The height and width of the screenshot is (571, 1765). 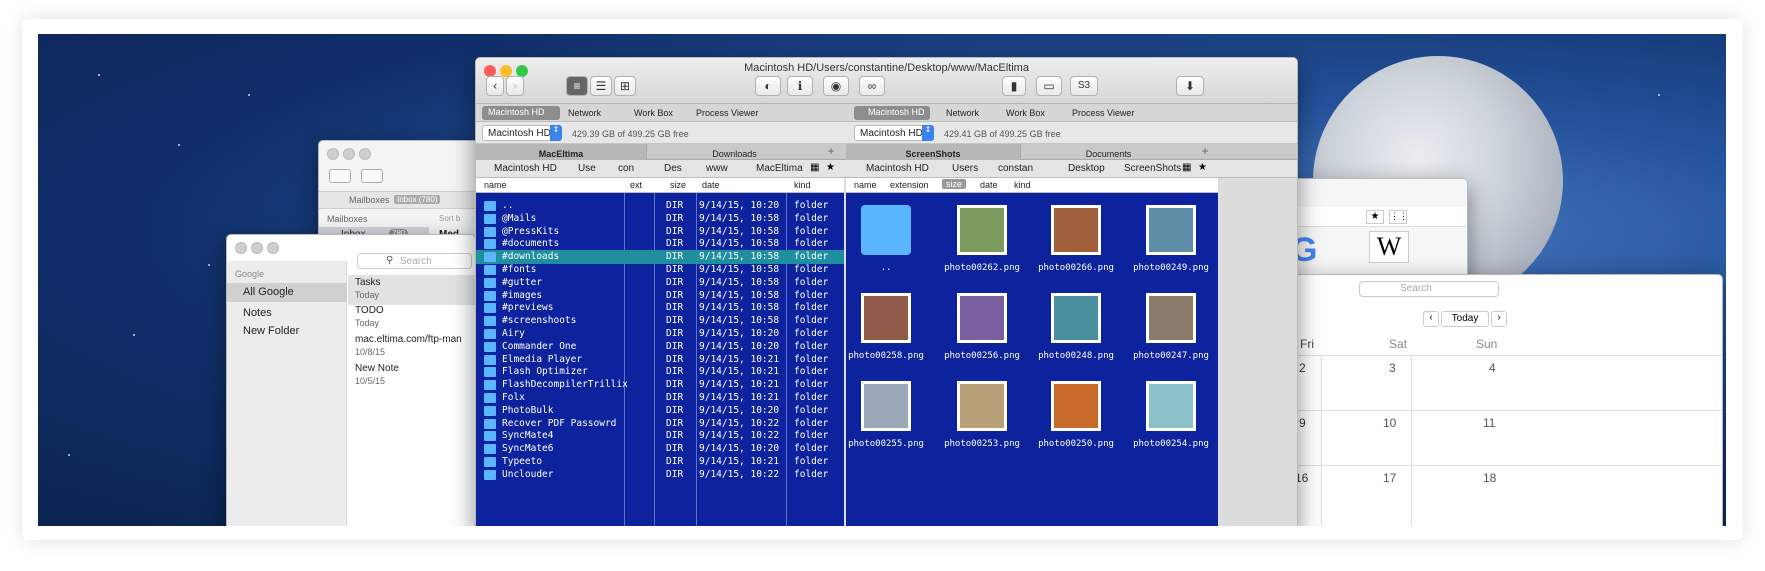 I want to click on tab-downloads: Downloads, so click(x=734, y=152).